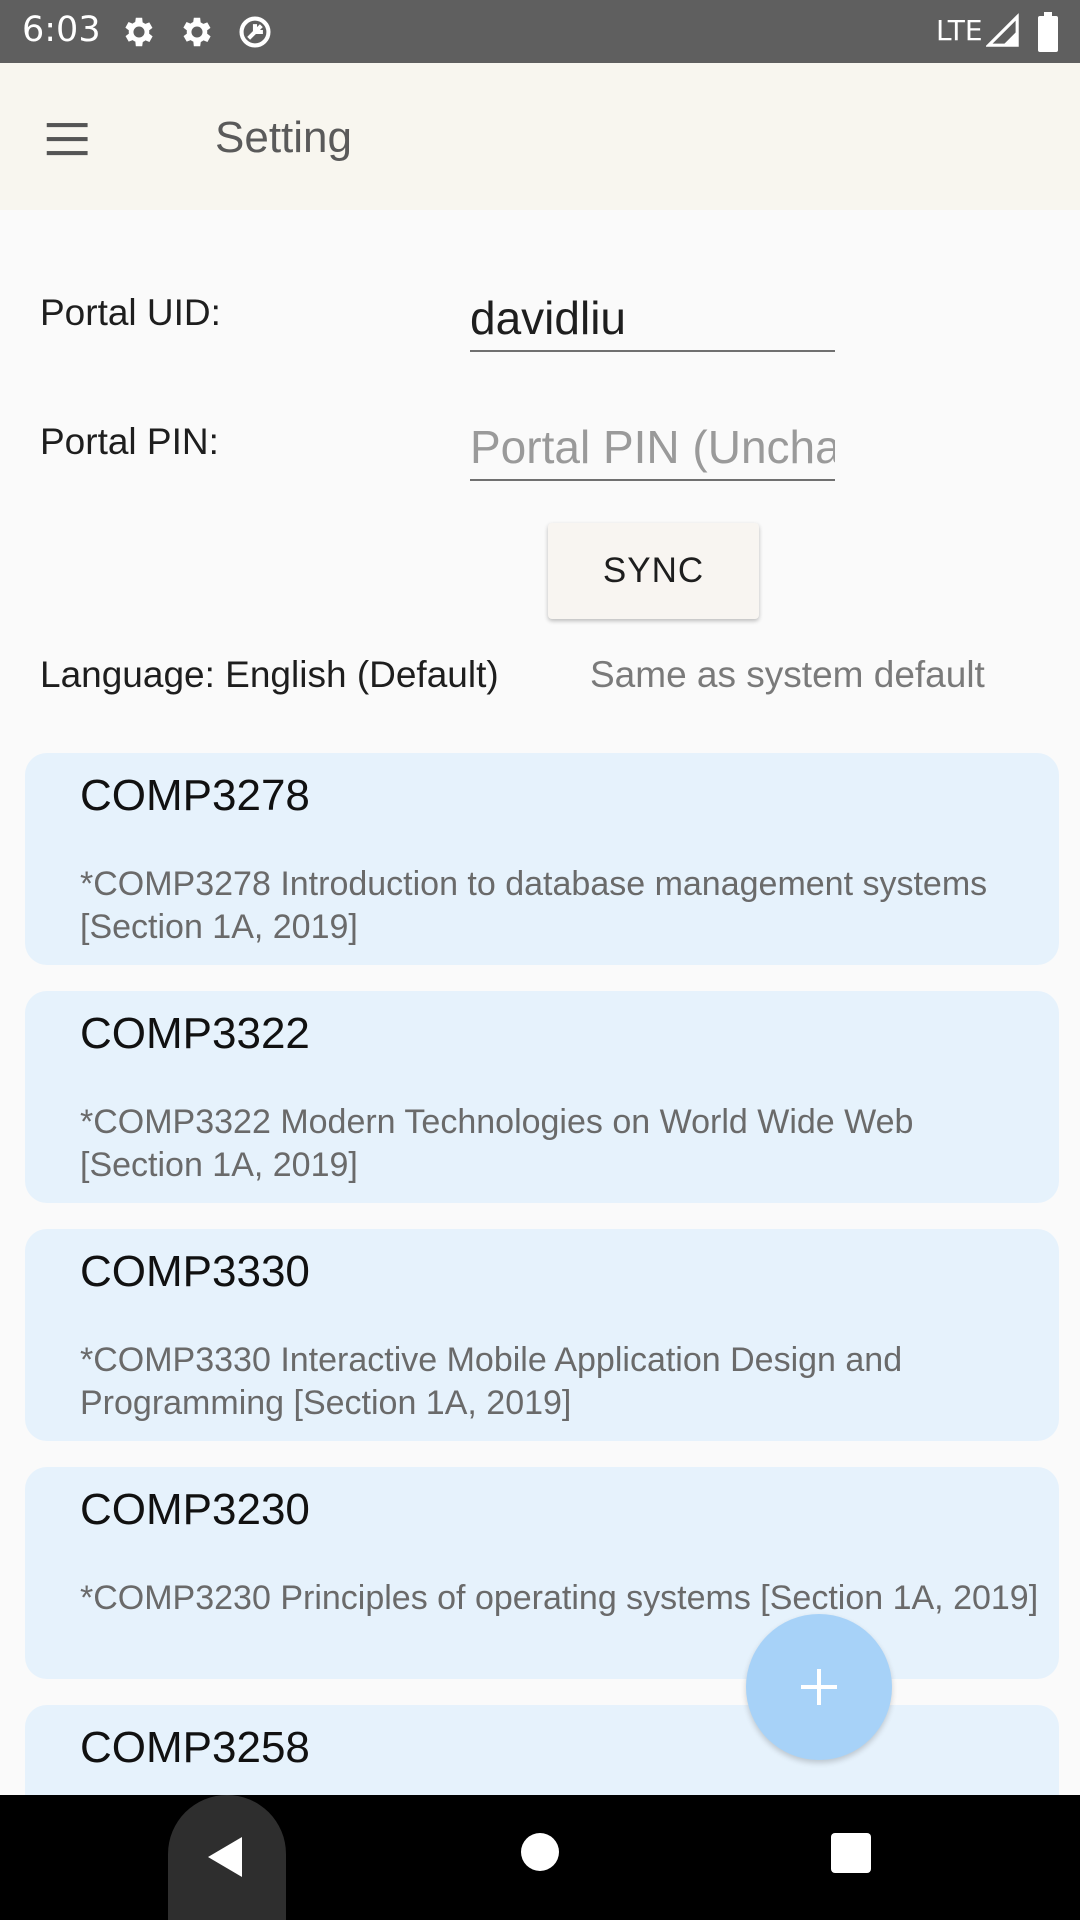 The height and width of the screenshot is (1920, 1080). Describe the element at coordinates (195, 1747) in the screenshot. I see `course-code: COMP3258` at that location.